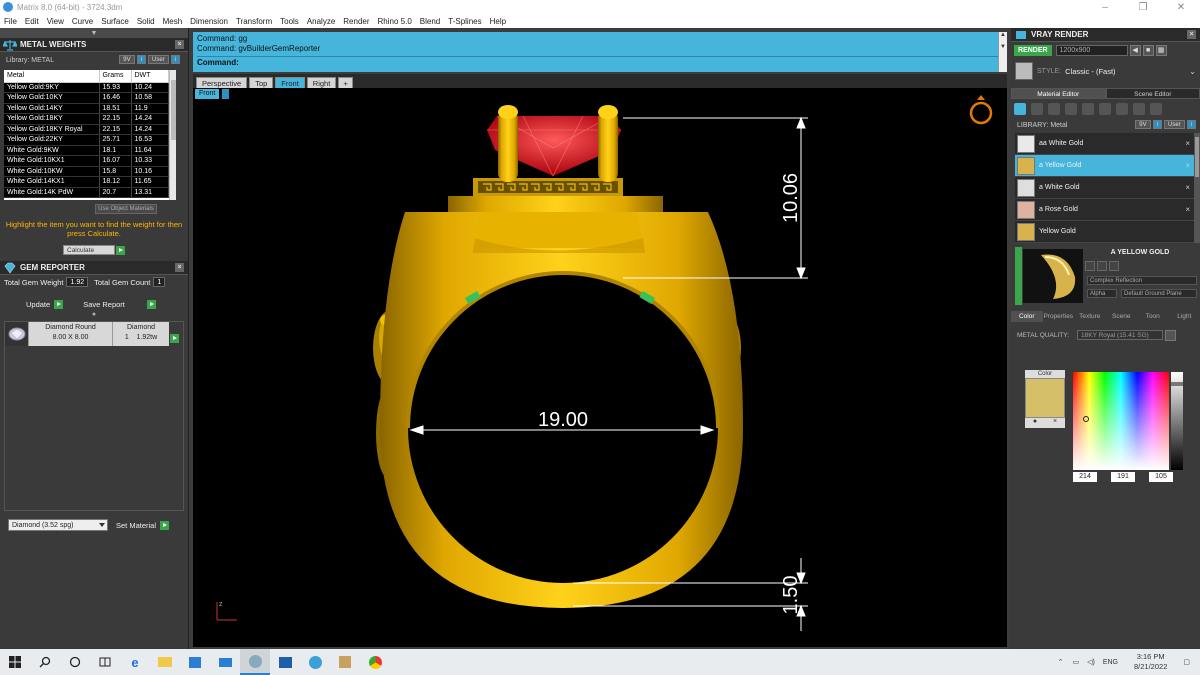  What do you see at coordinates (261, 82) in the screenshot?
I see `tab-top: Top` at bounding box center [261, 82].